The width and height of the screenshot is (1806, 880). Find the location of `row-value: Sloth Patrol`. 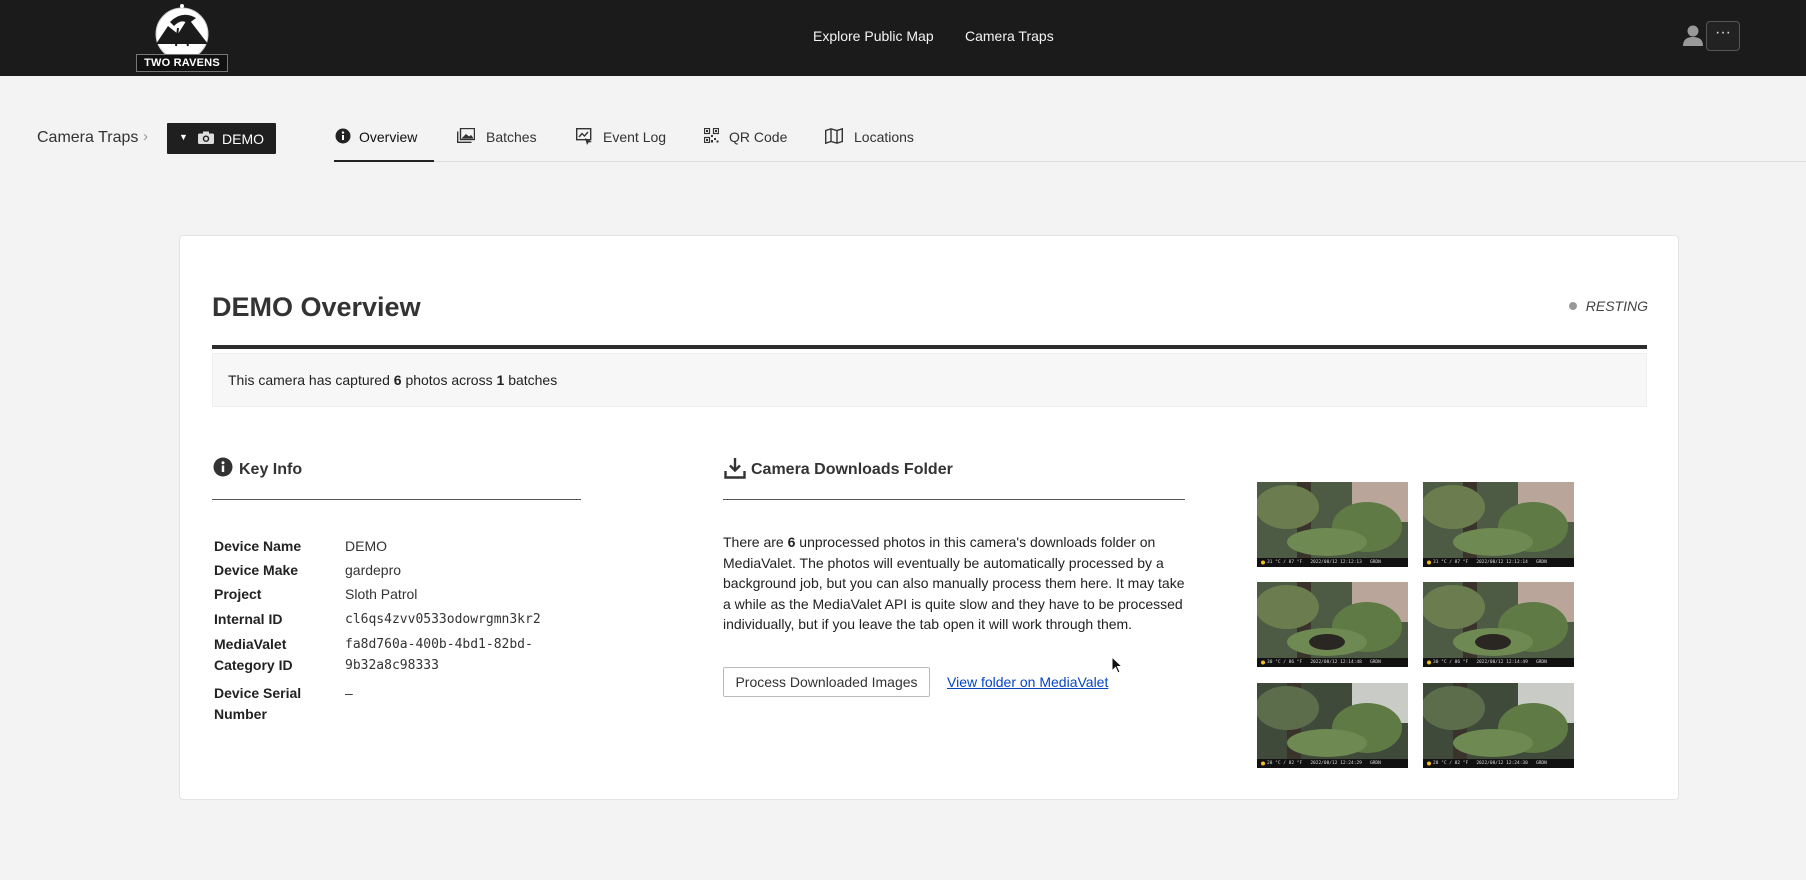

row-value: Sloth Patrol is located at coordinates (381, 594).